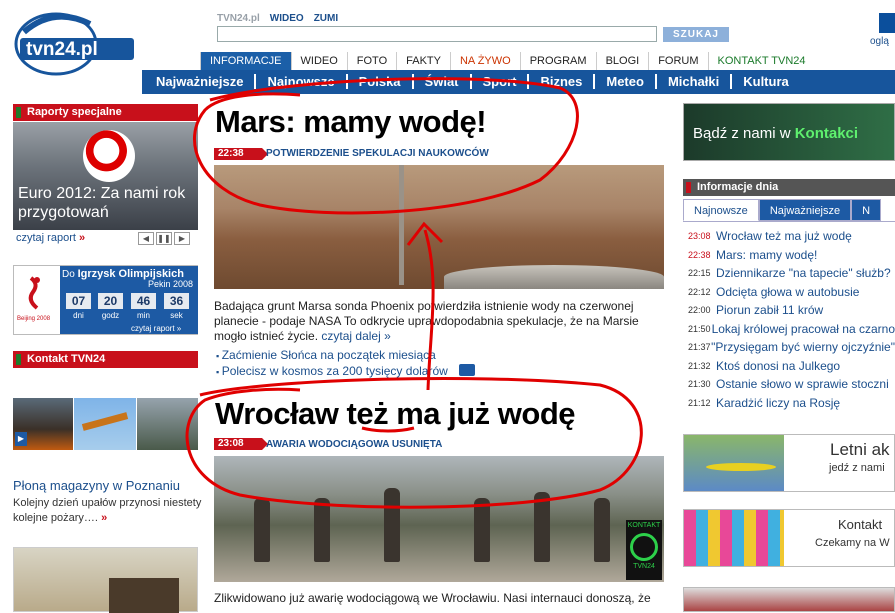  Describe the element at coordinates (371, 61) in the screenshot. I see `nav-foto: FOTO` at that location.